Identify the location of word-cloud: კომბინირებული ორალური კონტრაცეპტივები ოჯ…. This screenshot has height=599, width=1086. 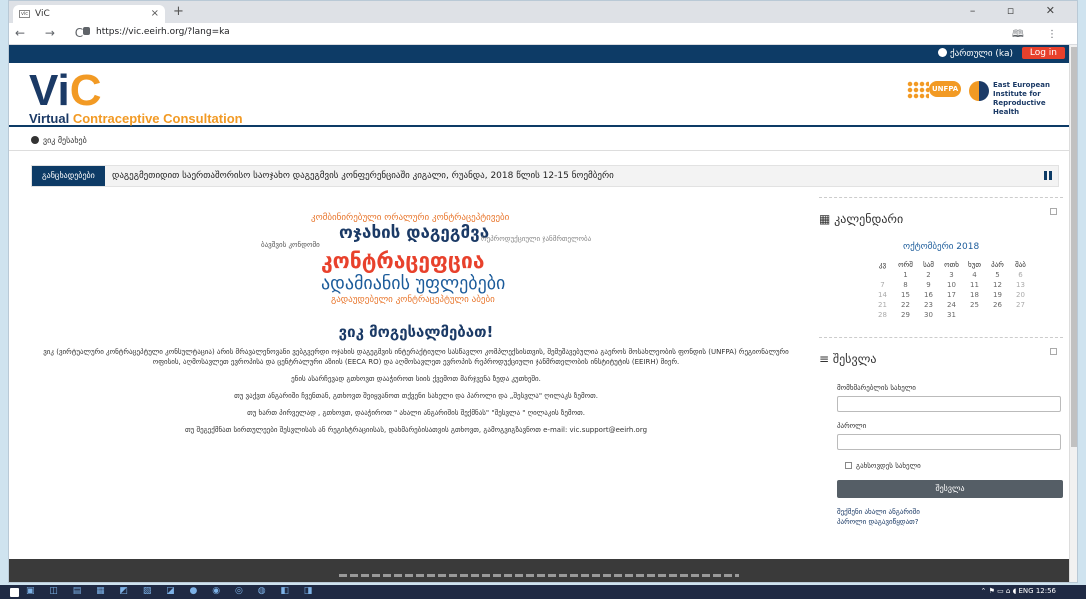
(421, 258).